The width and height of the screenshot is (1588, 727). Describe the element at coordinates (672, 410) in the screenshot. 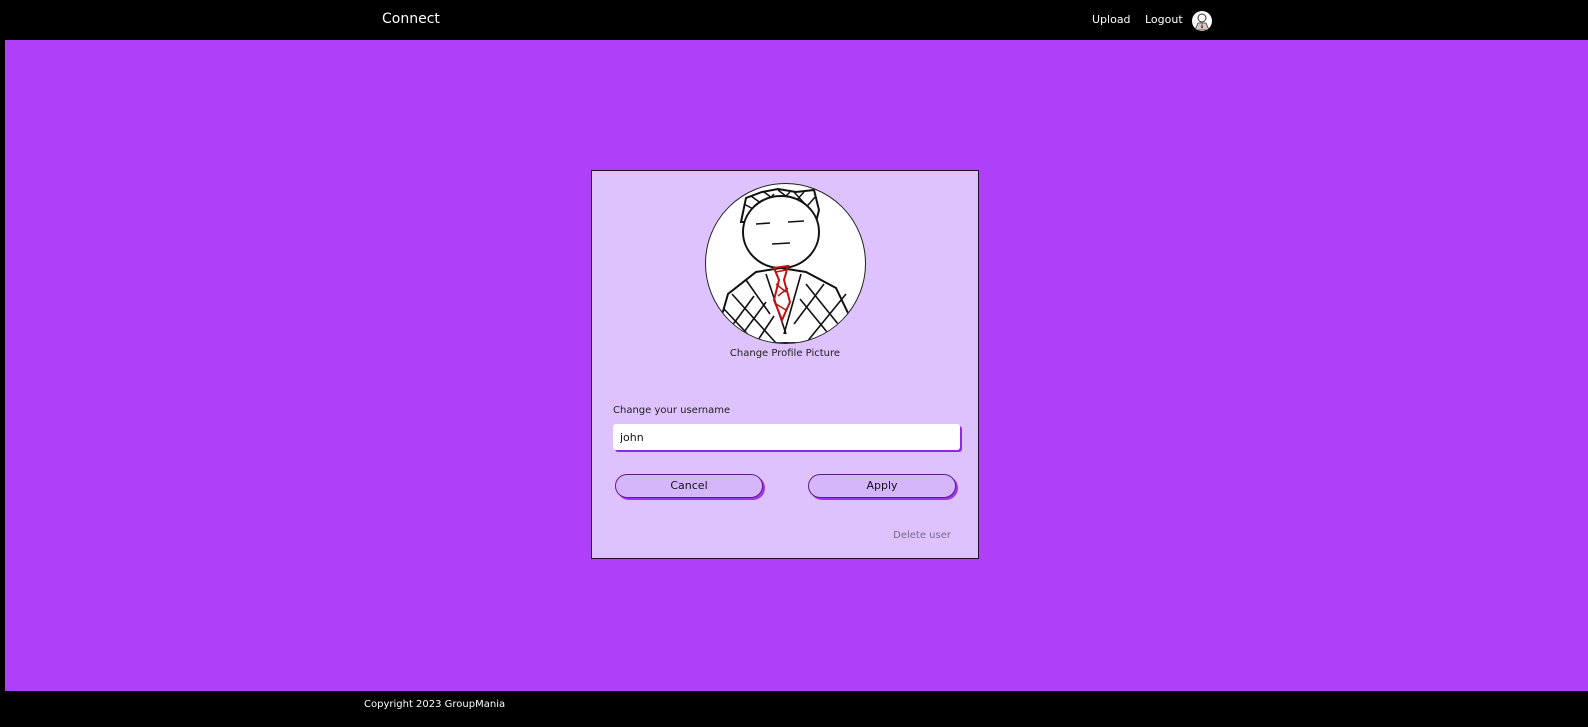

I see `username-label: Change your username` at that location.